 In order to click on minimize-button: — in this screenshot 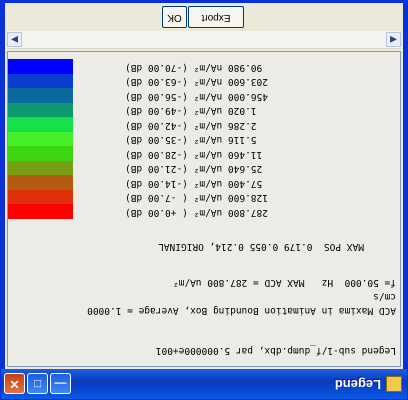, I will do `click(60, 383)`.